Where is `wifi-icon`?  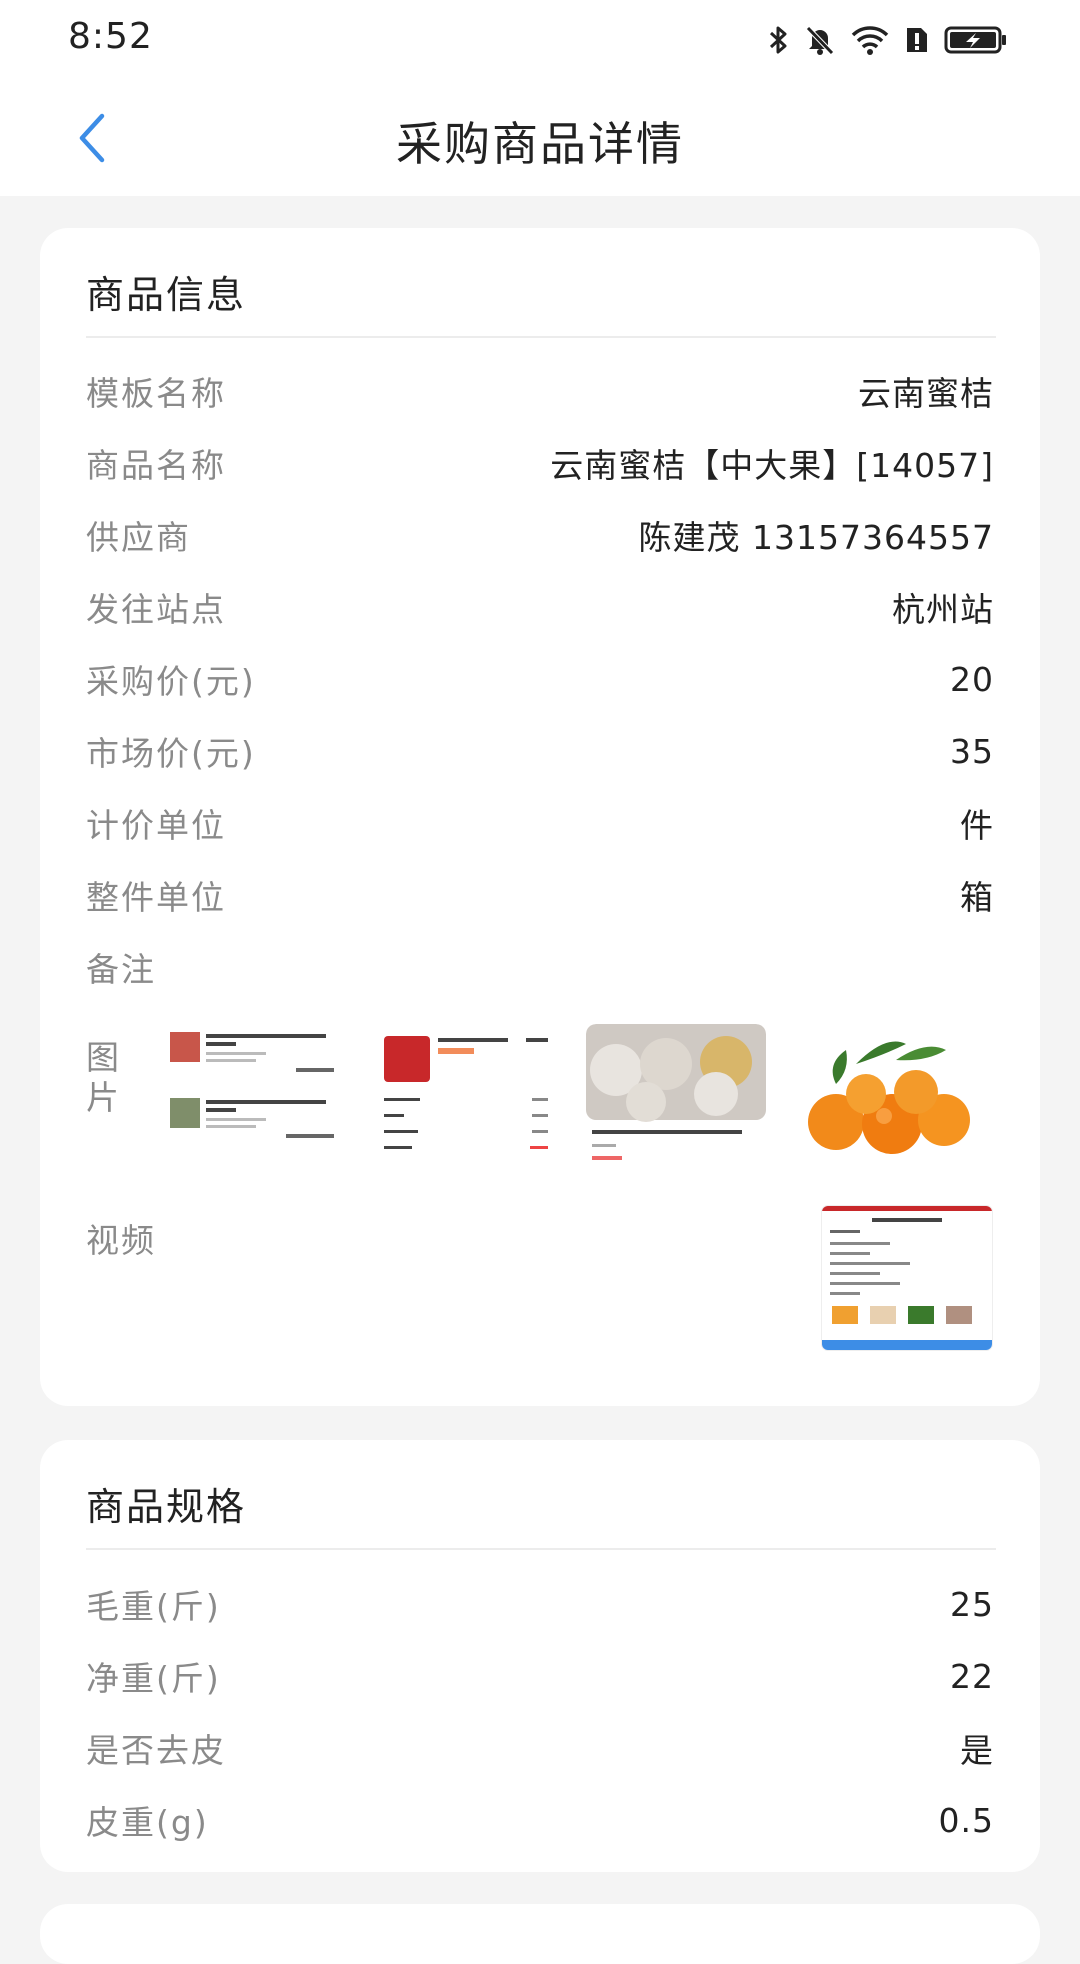
wifi-icon is located at coordinates (870, 40).